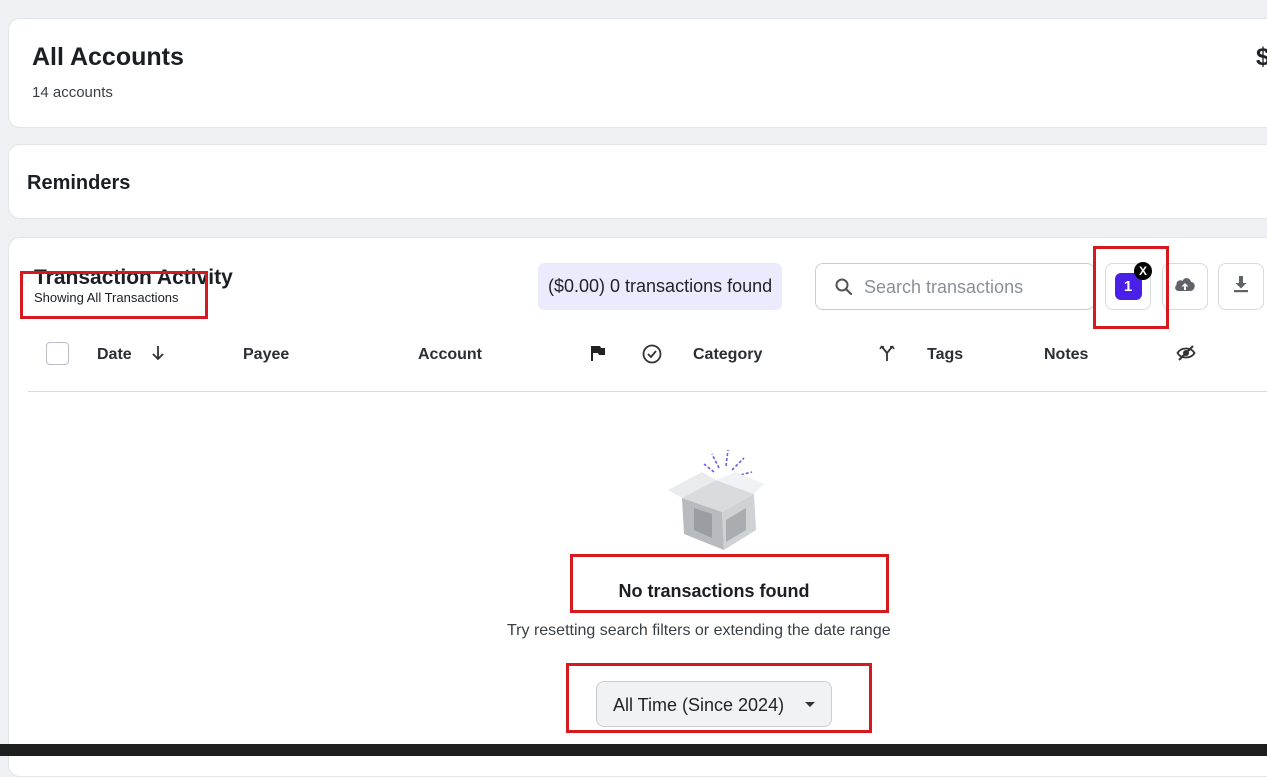 The height and width of the screenshot is (777, 1267). What do you see at coordinates (844, 289) in the screenshot?
I see `search-icon` at bounding box center [844, 289].